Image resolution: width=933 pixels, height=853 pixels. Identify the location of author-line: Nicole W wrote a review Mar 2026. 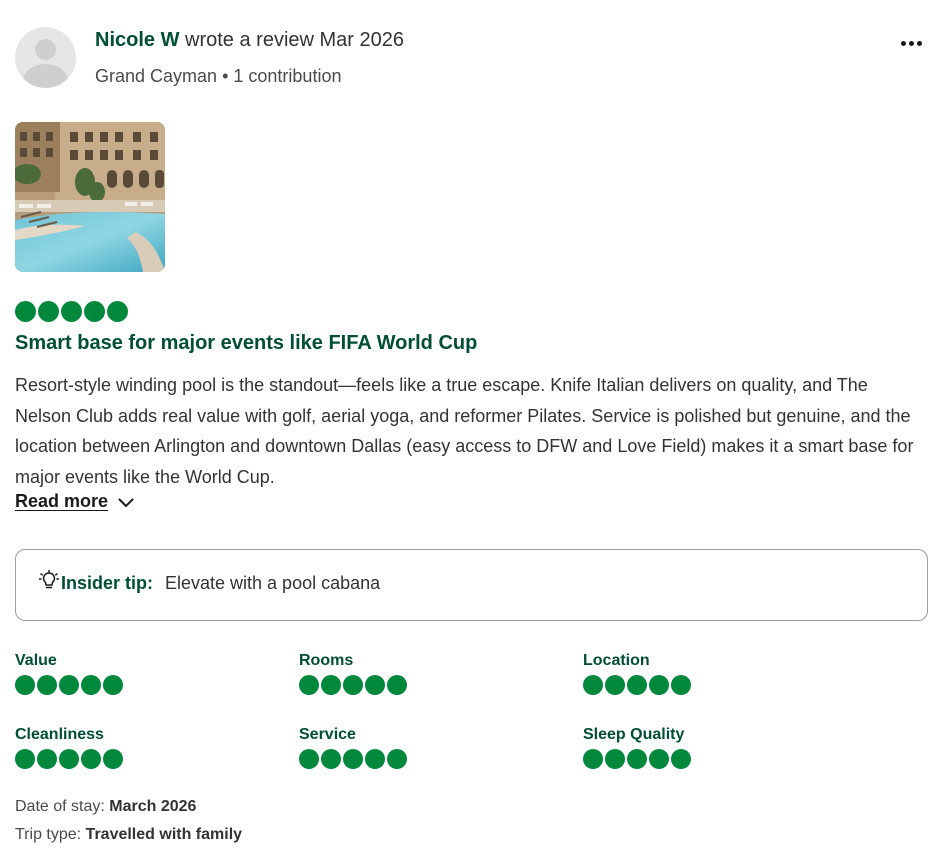
(249, 40).